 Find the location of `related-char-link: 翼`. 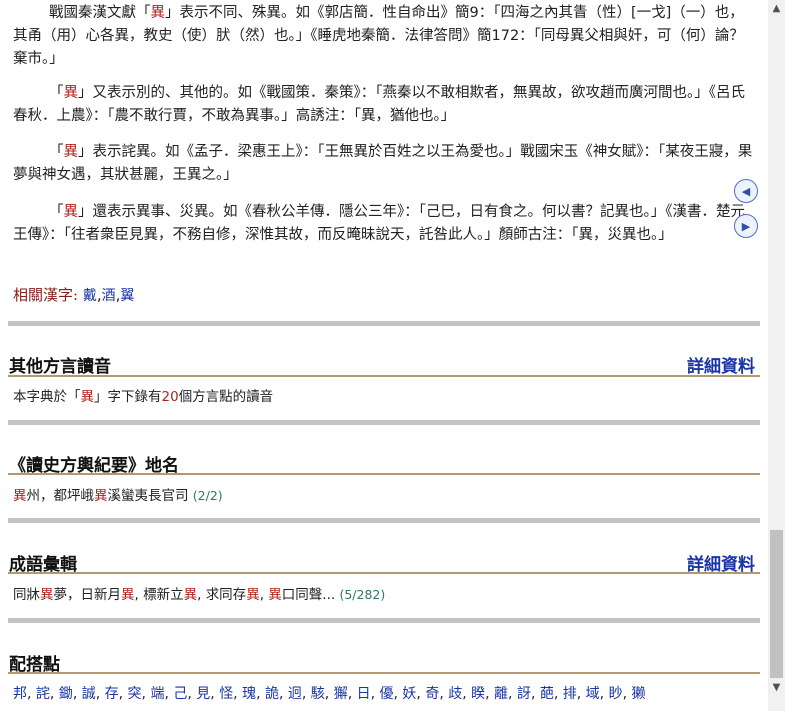

related-char-link: 翼 is located at coordinates (127, 296).